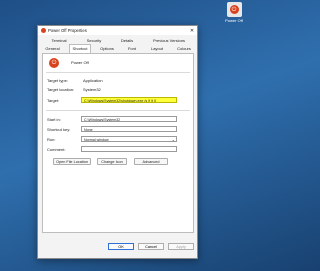 The height and width of the screenshot is (271, 320). What do you see at coordinates (129, 149) in the screenshot?
I see `comment-input` at bounding box center [129, 149].